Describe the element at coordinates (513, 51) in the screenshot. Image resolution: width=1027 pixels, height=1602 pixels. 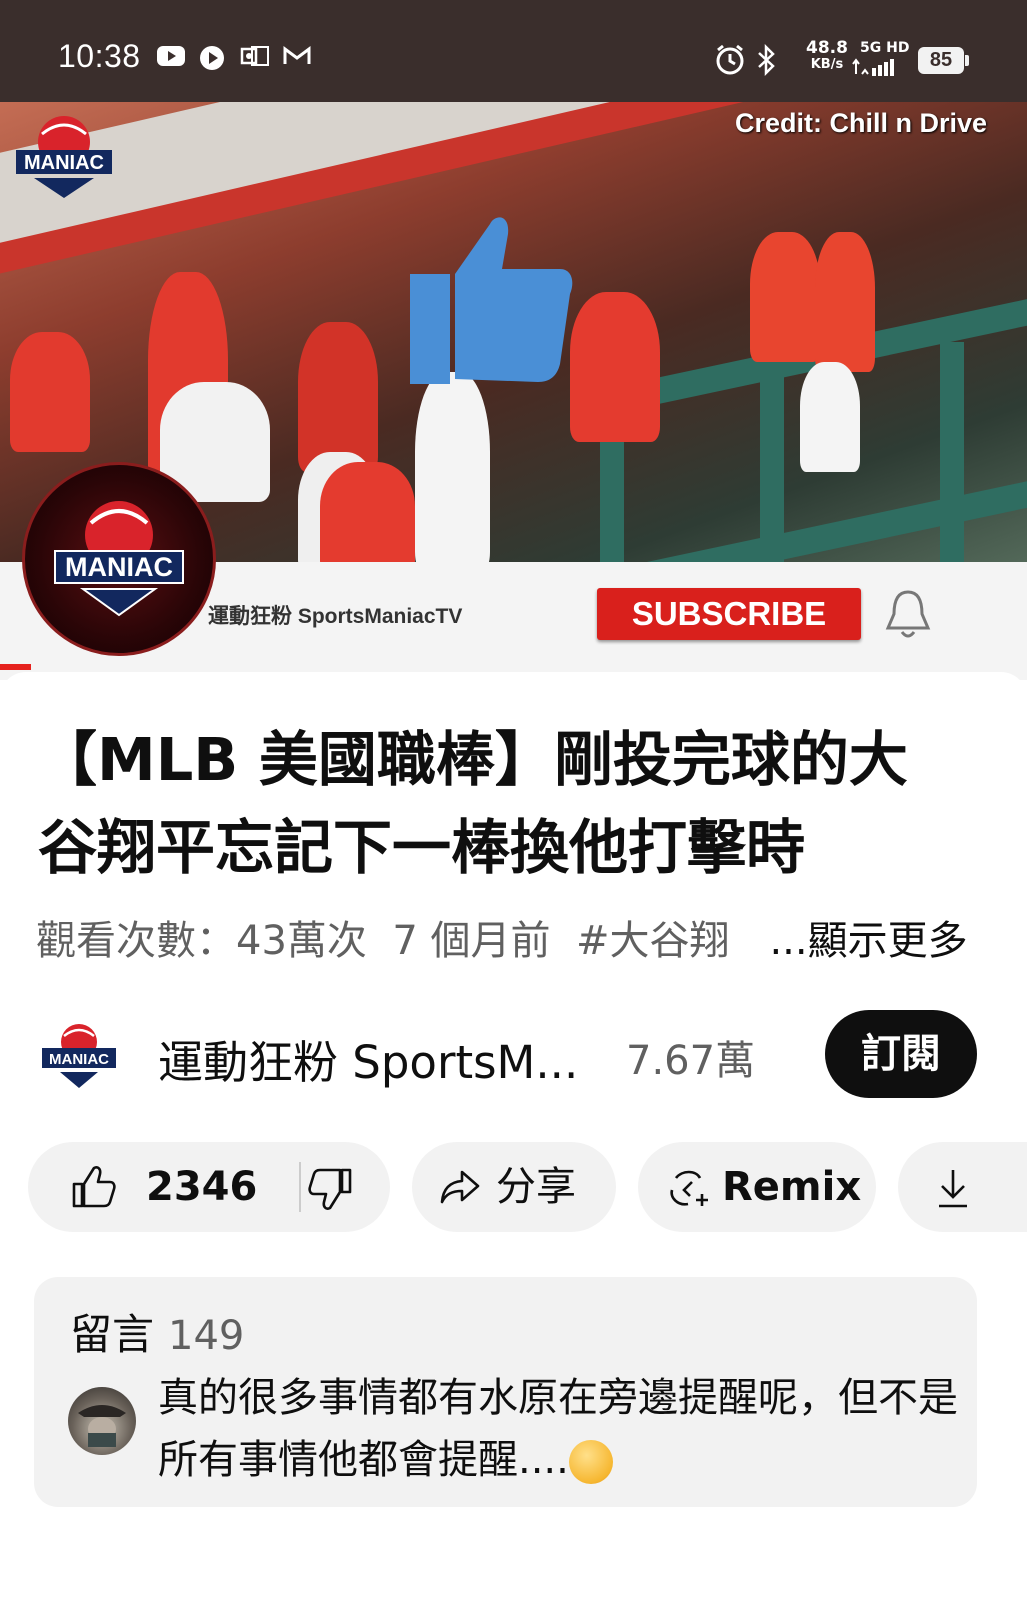
I see `status-bar: 10:38 48.8 KB/s 5G HD 85` at that location.